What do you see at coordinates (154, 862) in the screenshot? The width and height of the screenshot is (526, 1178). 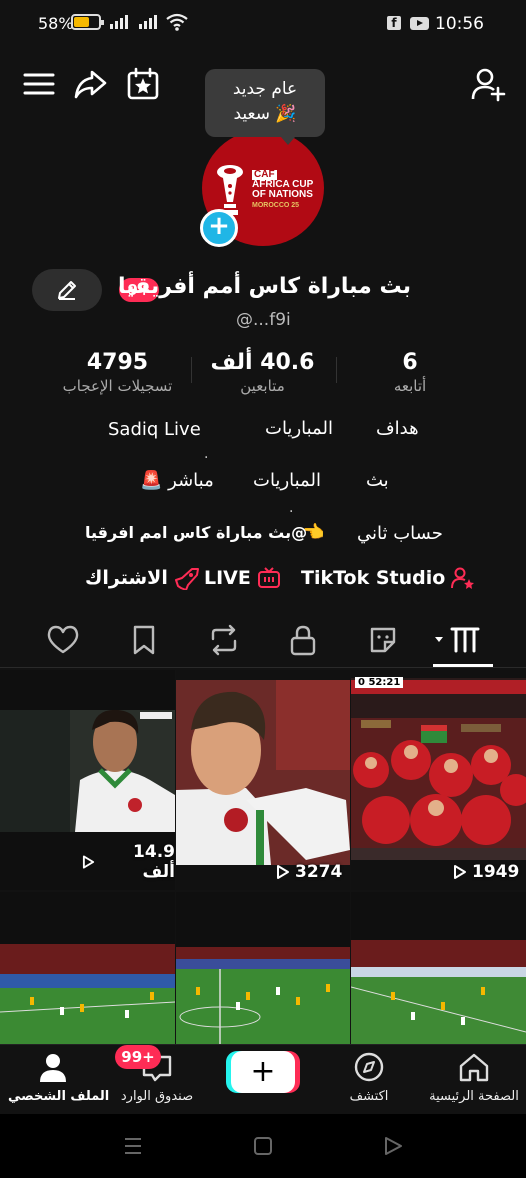 I see `view-count-value: 14.9 ألف` at bounding box center [154, 862].